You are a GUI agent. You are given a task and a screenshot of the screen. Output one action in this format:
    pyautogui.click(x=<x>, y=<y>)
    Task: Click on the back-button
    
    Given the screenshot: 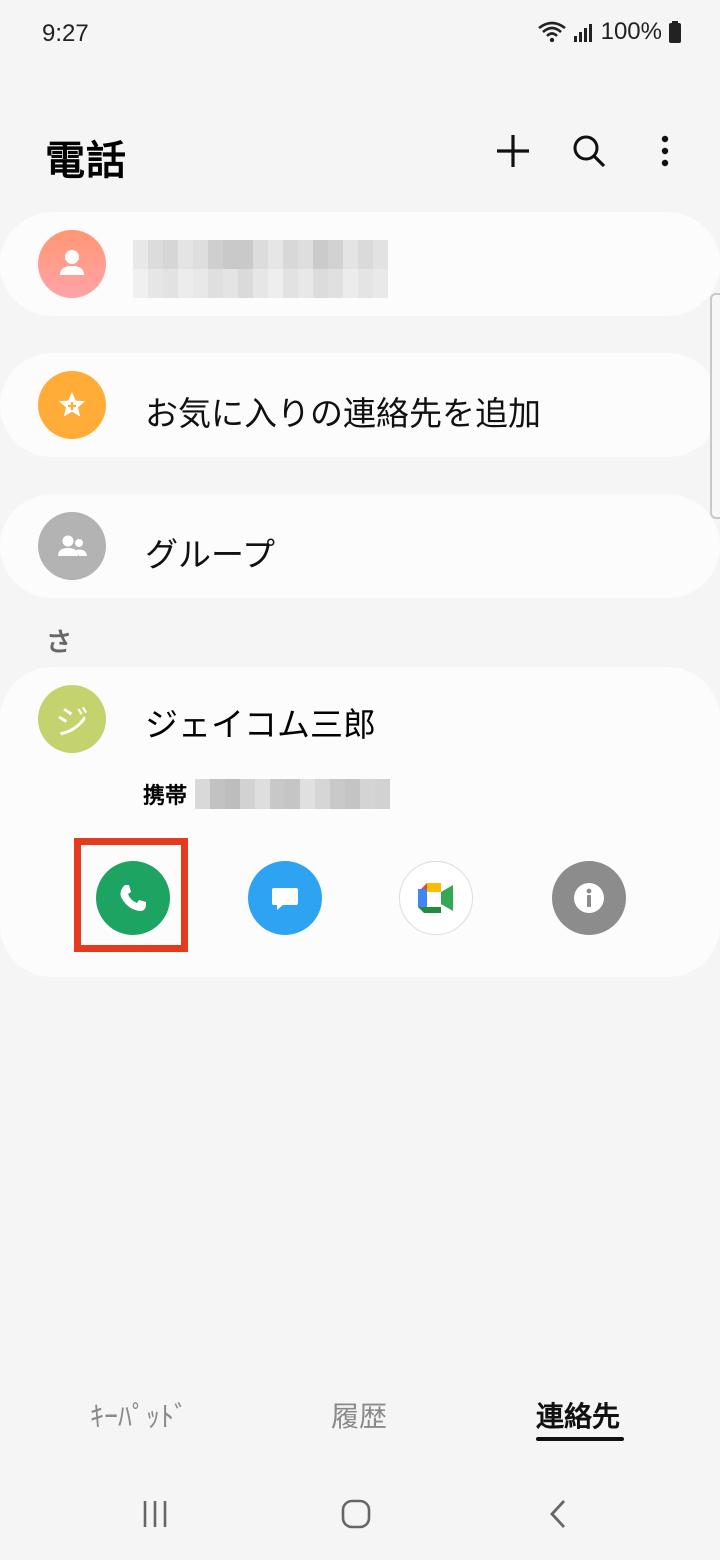 What is the action you would take?
    pyautogui.click(x=558, y=1514)
    